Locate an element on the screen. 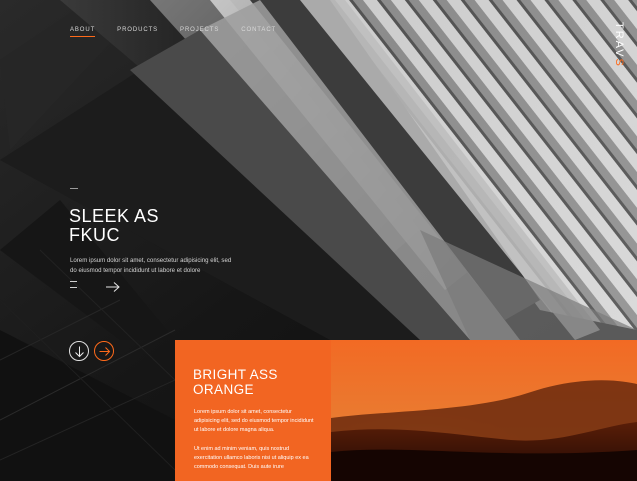  desert-sunset-image is located at coordinates (484, 410).